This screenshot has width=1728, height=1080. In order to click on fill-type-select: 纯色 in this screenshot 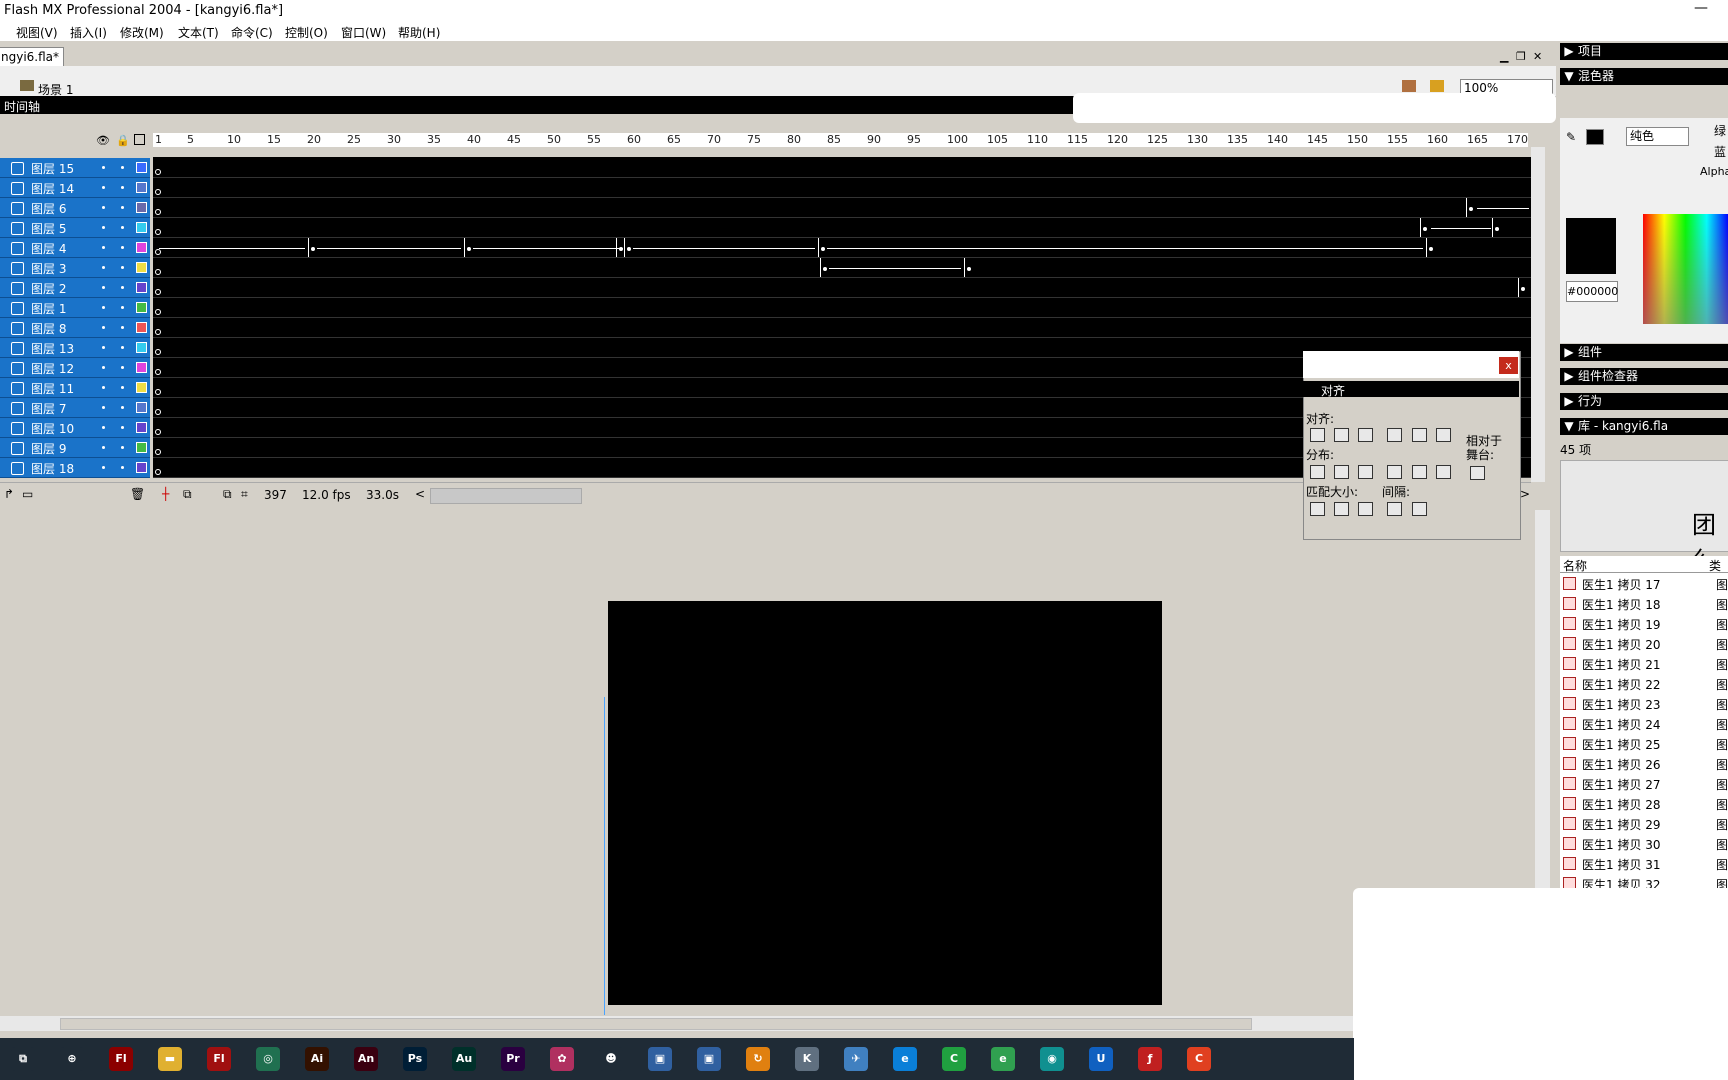, I will do `click(1657, 136)`.